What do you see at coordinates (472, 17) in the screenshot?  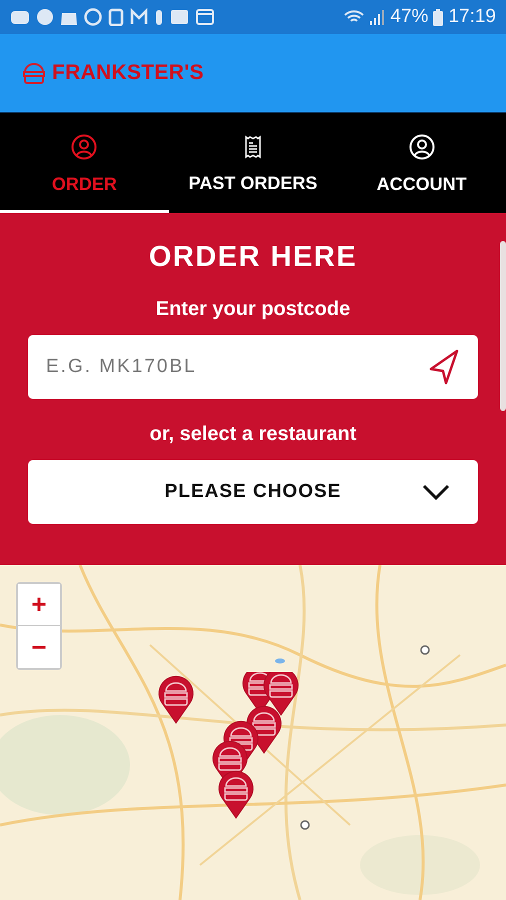 I see `clock: 17:19` at bounding box center [472, 17].